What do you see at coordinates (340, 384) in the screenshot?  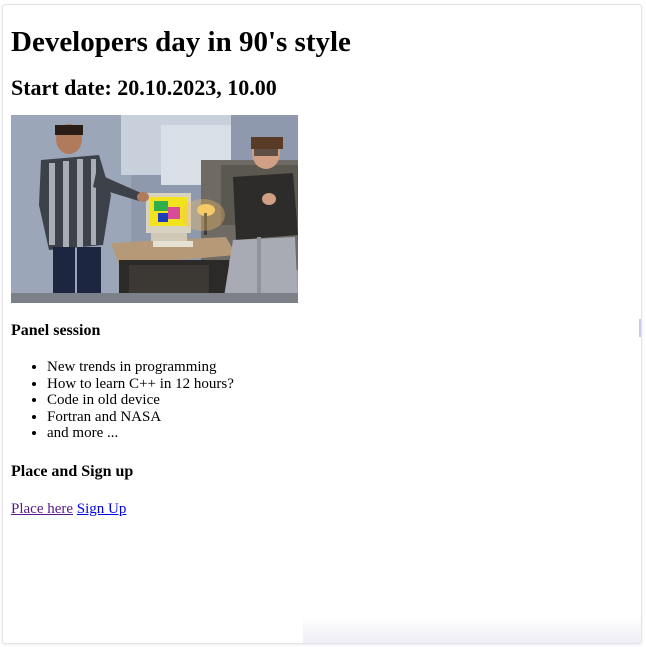 I see `list-item: How to learn C++ in 12 hours?` at bounding box center [340, 384].